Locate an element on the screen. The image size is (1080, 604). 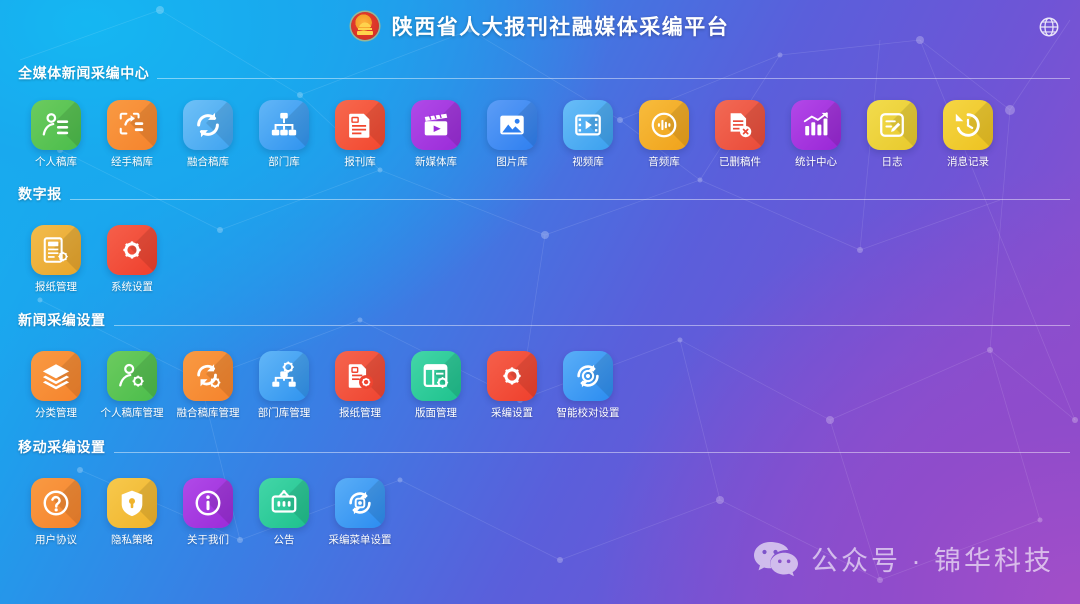
app-tile: 部门库管理 is located at coordinates (284, 385).